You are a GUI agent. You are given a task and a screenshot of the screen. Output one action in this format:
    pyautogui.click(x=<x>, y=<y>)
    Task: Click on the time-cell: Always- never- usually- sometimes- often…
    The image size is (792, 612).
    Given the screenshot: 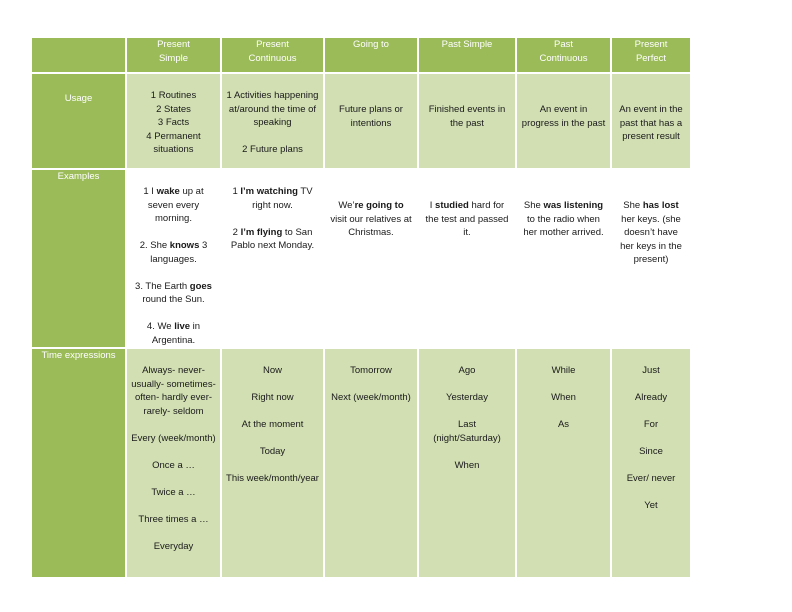 What is the action you would take?
    pyautogui.click(x=173, y=463)
    